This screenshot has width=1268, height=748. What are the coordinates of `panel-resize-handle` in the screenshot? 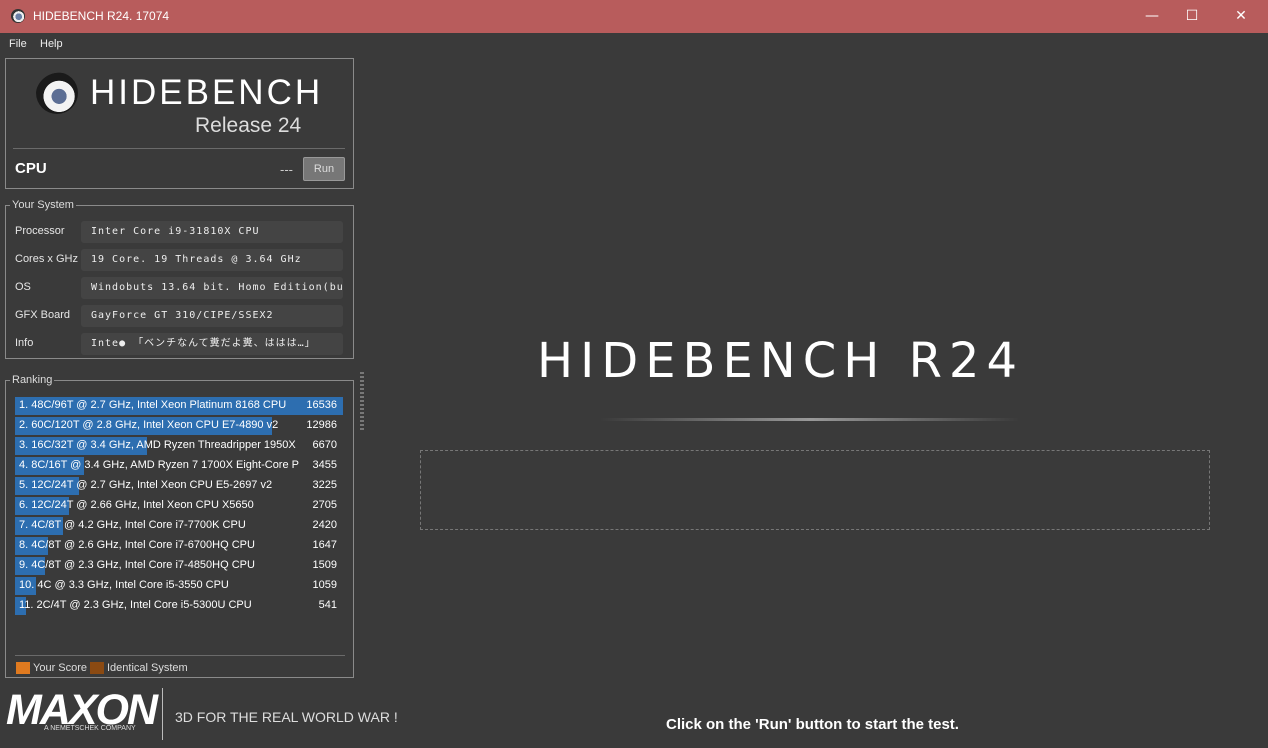 It's located at (362, 401).